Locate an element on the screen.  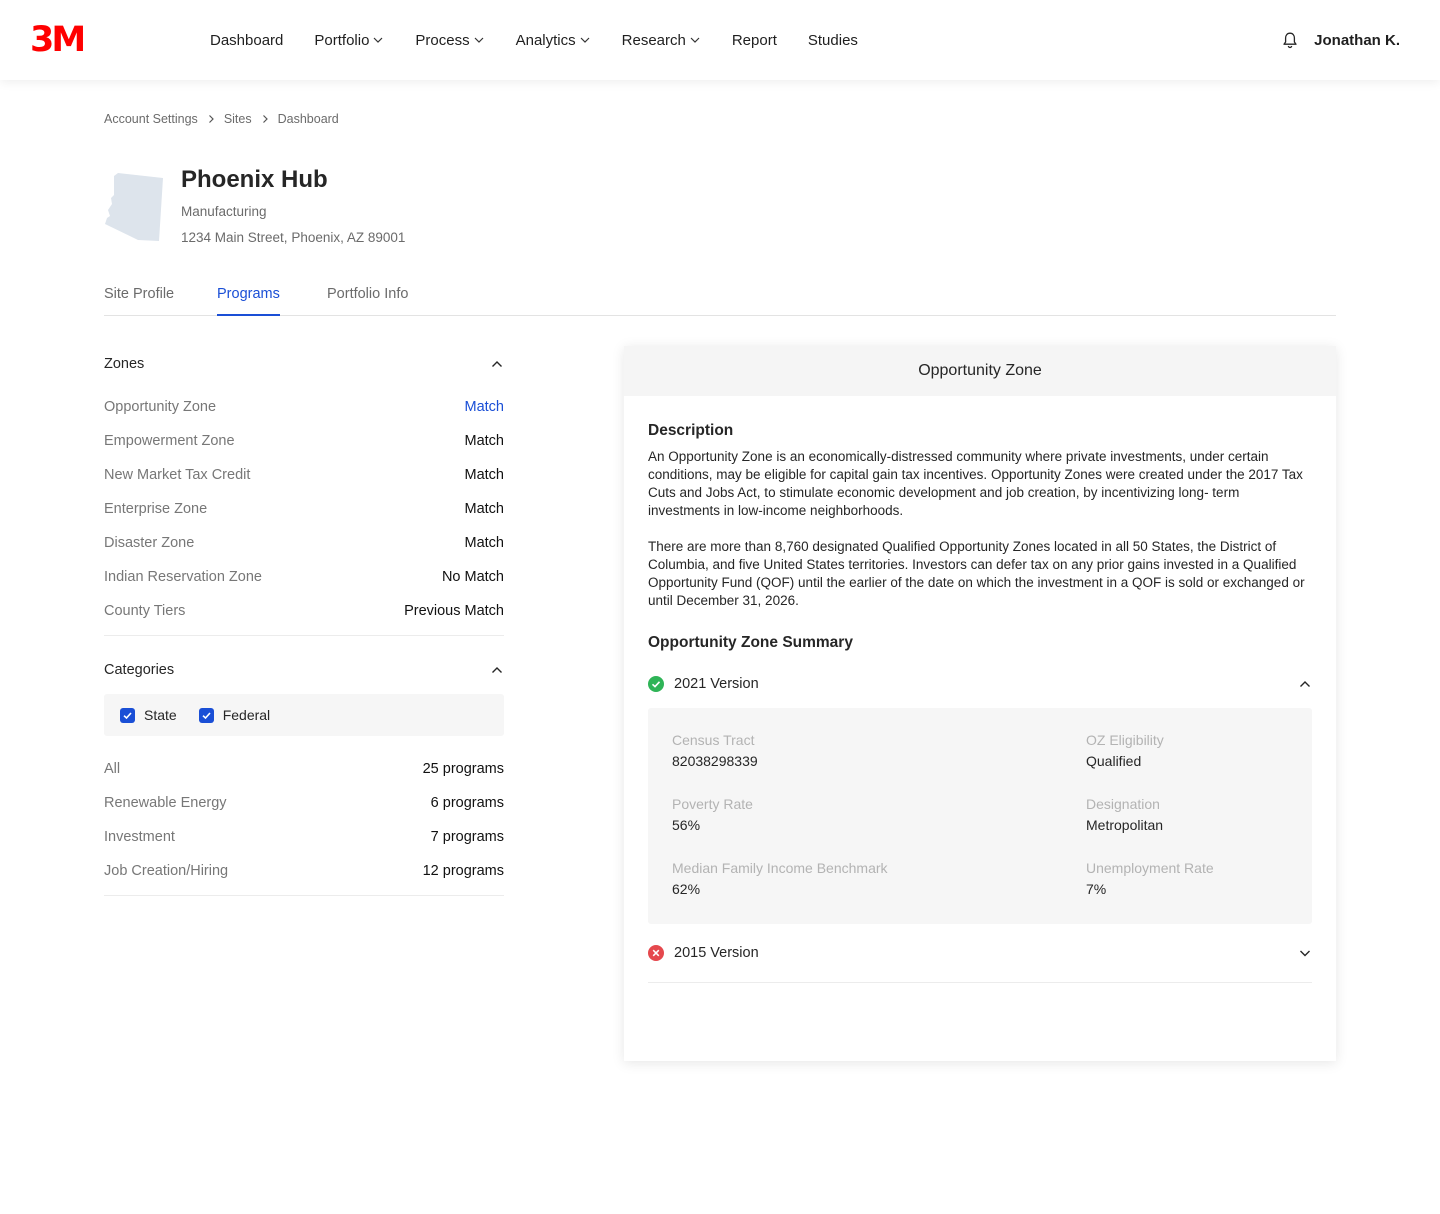
zone-label: Indian Reservation Zone is located at coordinates (183, 577).